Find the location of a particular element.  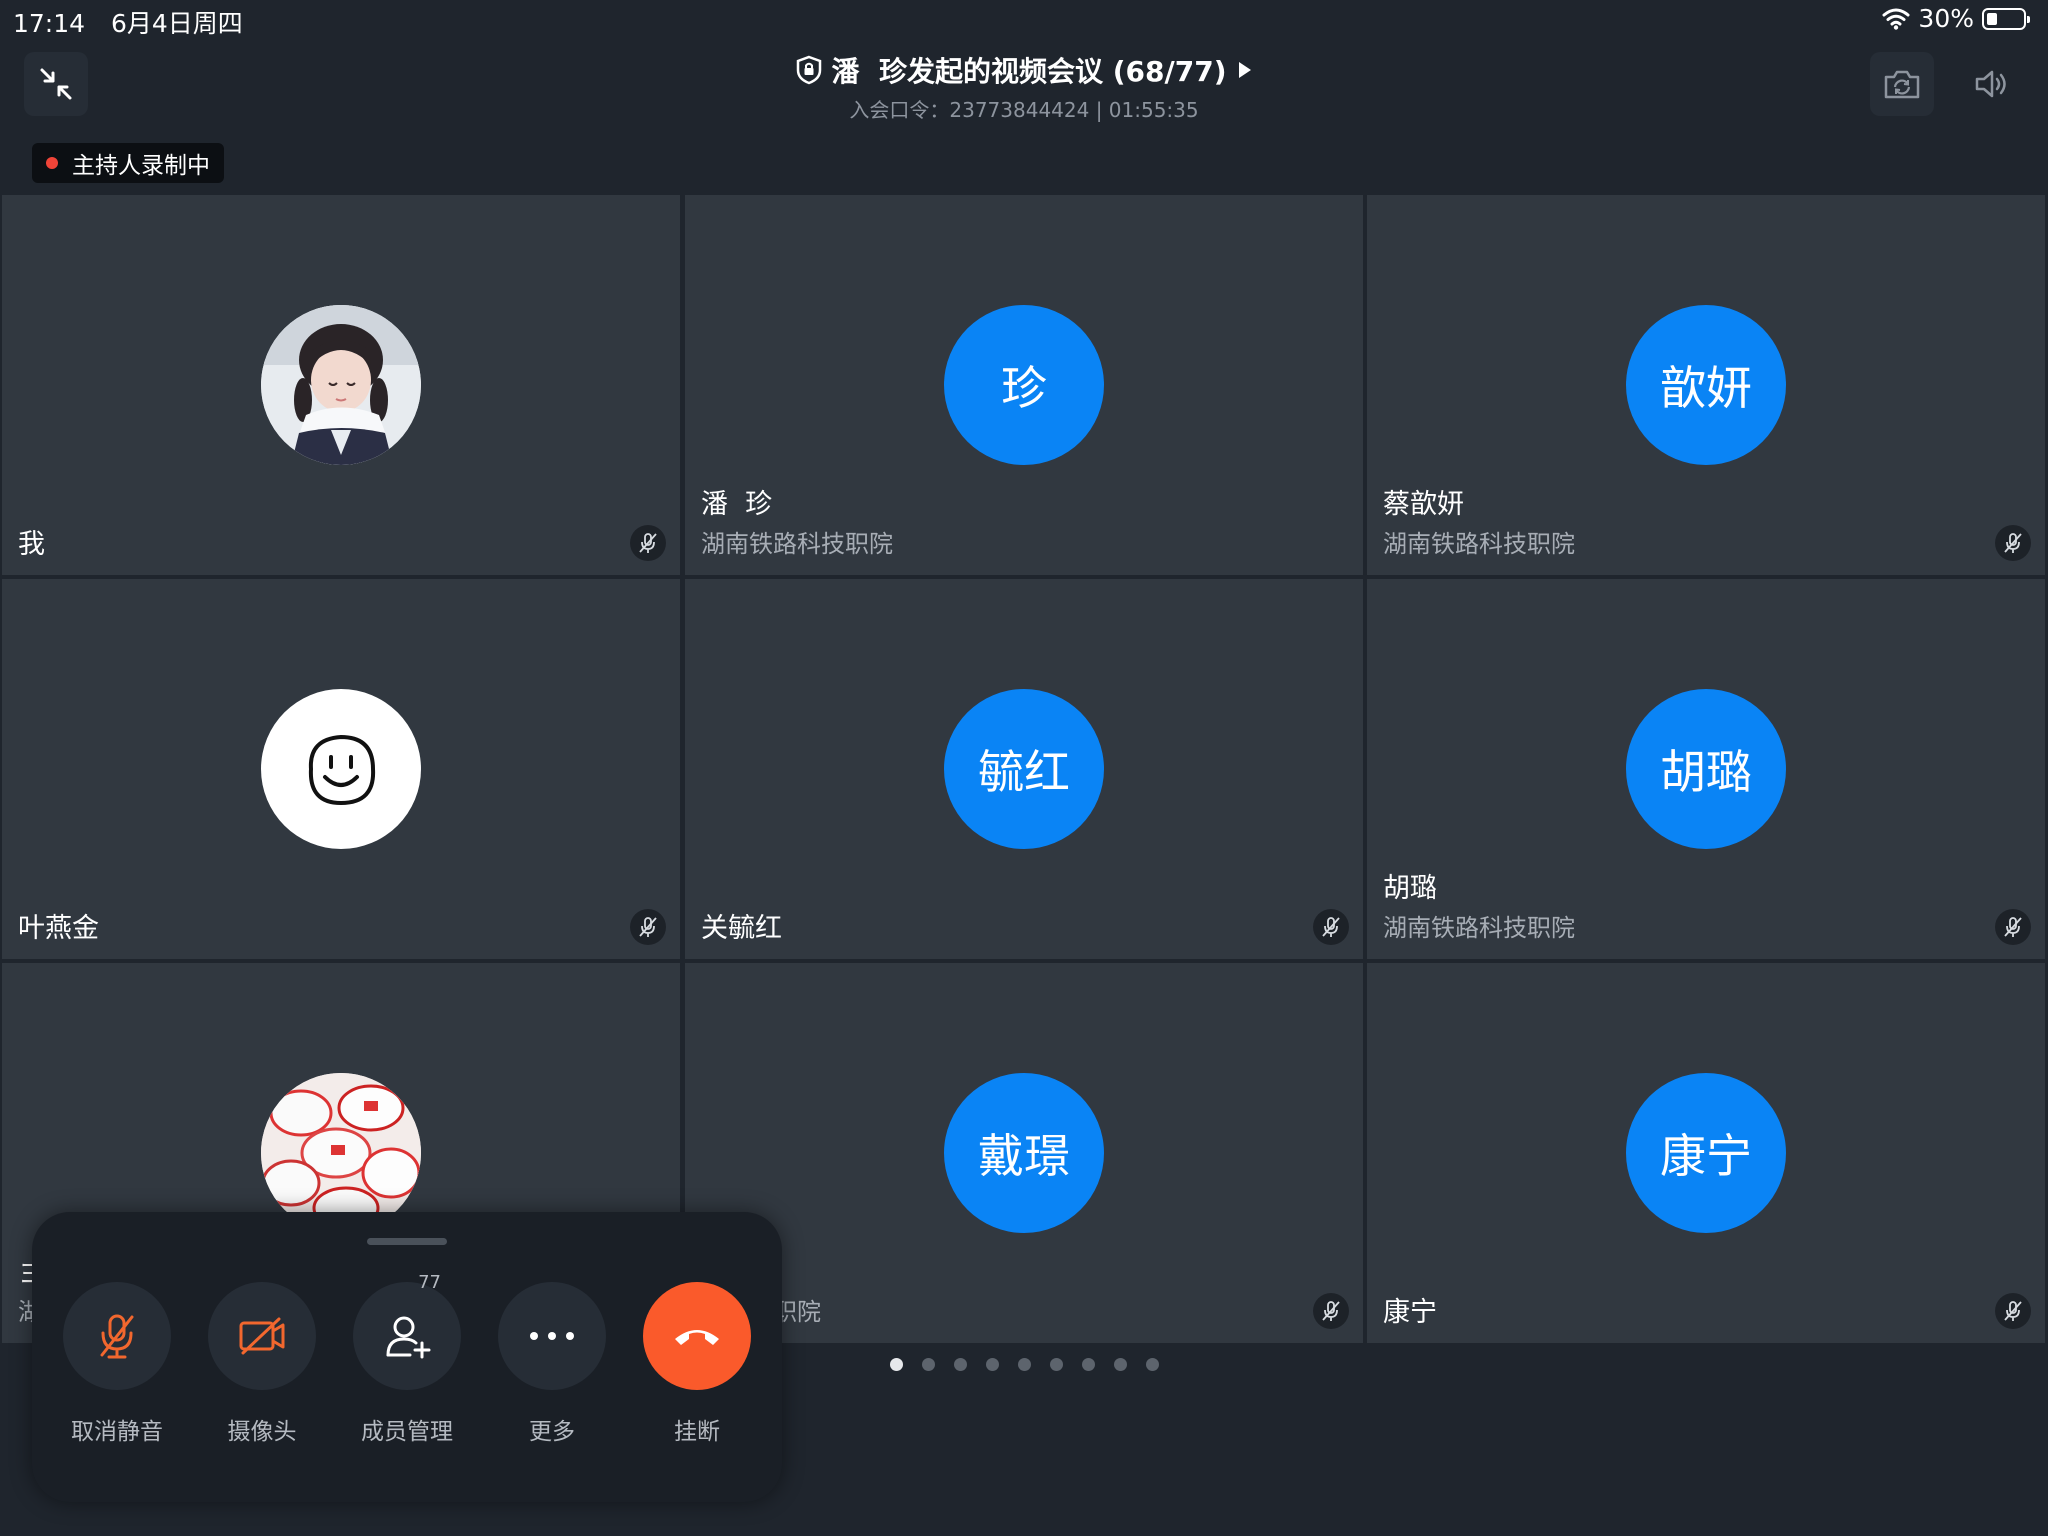

avatar-initials: 康宁 is located at coordinates (1706, 1153).